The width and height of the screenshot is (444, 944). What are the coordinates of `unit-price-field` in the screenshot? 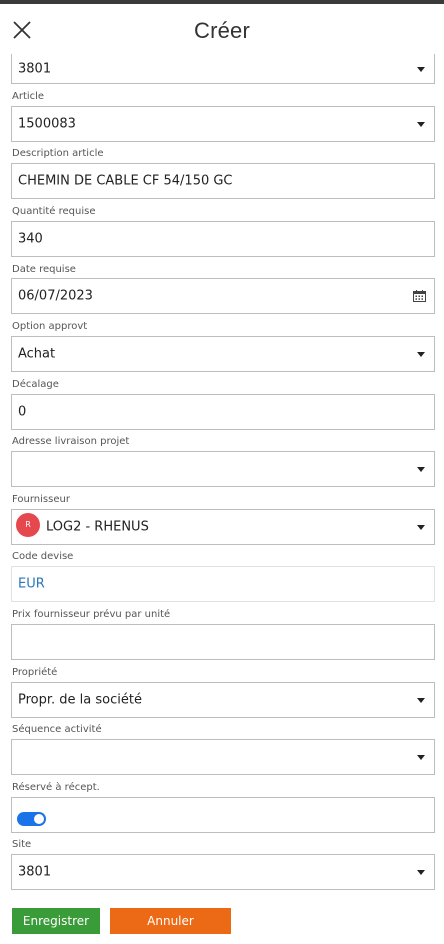 It's located at (223, 642).